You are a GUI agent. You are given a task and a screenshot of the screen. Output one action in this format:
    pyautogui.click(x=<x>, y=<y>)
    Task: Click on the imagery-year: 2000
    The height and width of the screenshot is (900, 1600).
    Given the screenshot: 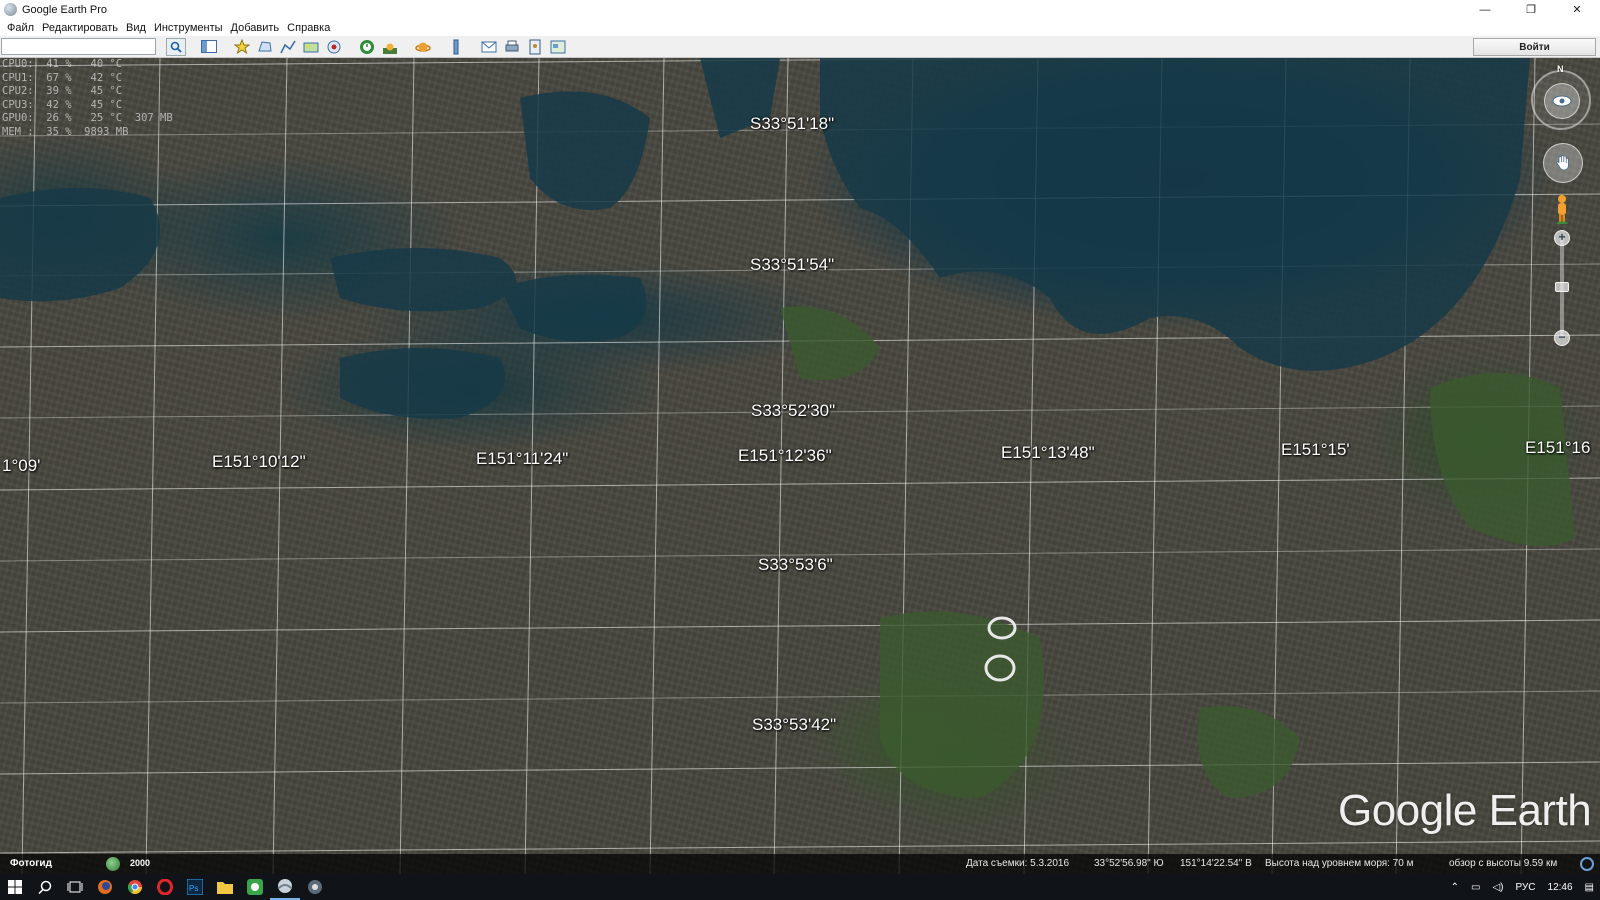 What is the action you would take?
    pyautogui.click(x=140, y=863)
    